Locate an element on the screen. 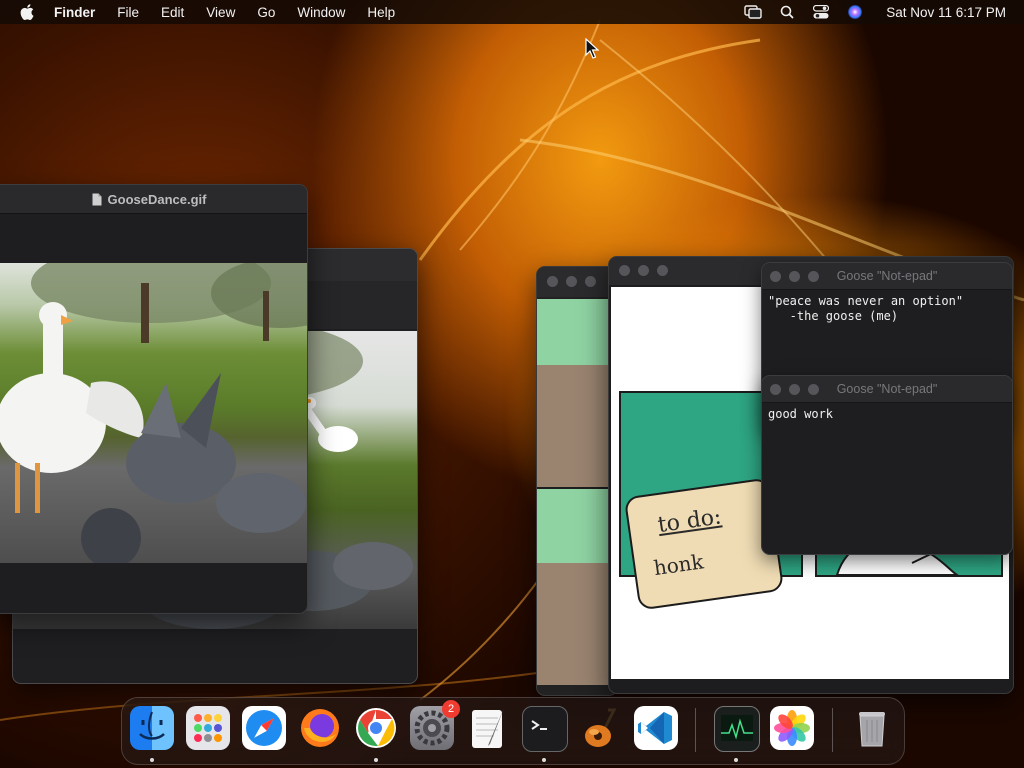 The image size is (1024, 768). screen-mirroring-icon is located at coordinates (753, 12).